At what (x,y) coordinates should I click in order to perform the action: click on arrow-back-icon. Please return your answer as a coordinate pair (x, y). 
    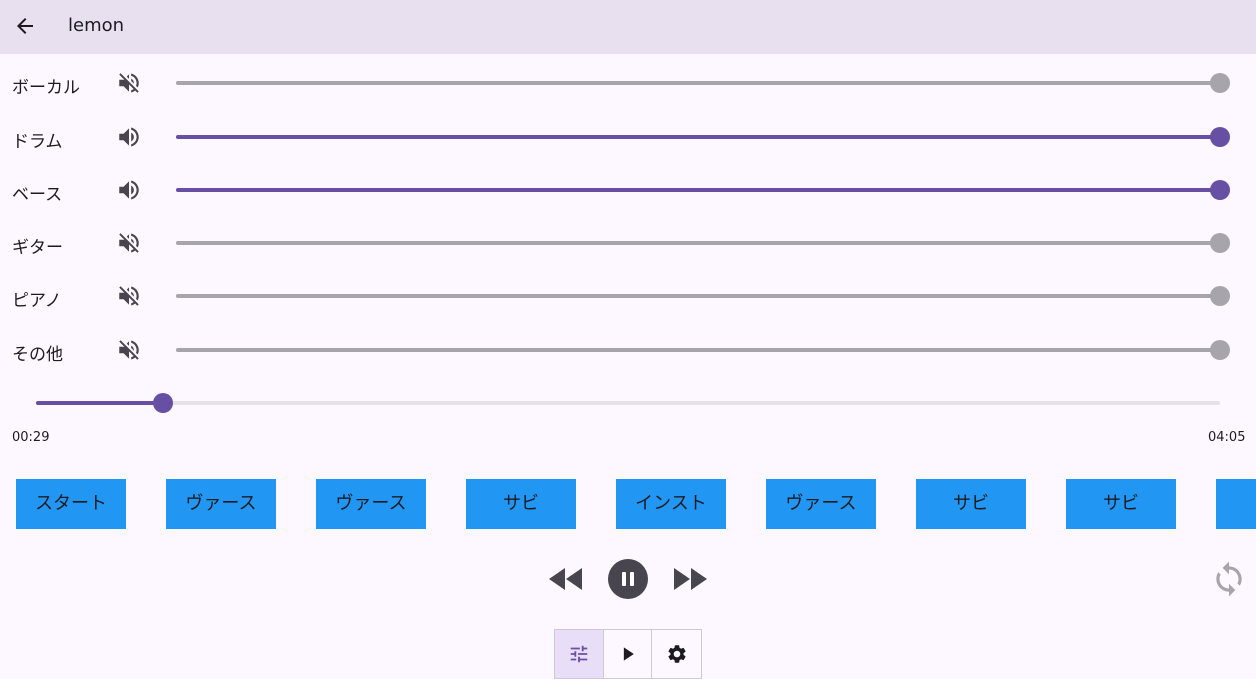
    Looking at the image, I should click on (25, 26).